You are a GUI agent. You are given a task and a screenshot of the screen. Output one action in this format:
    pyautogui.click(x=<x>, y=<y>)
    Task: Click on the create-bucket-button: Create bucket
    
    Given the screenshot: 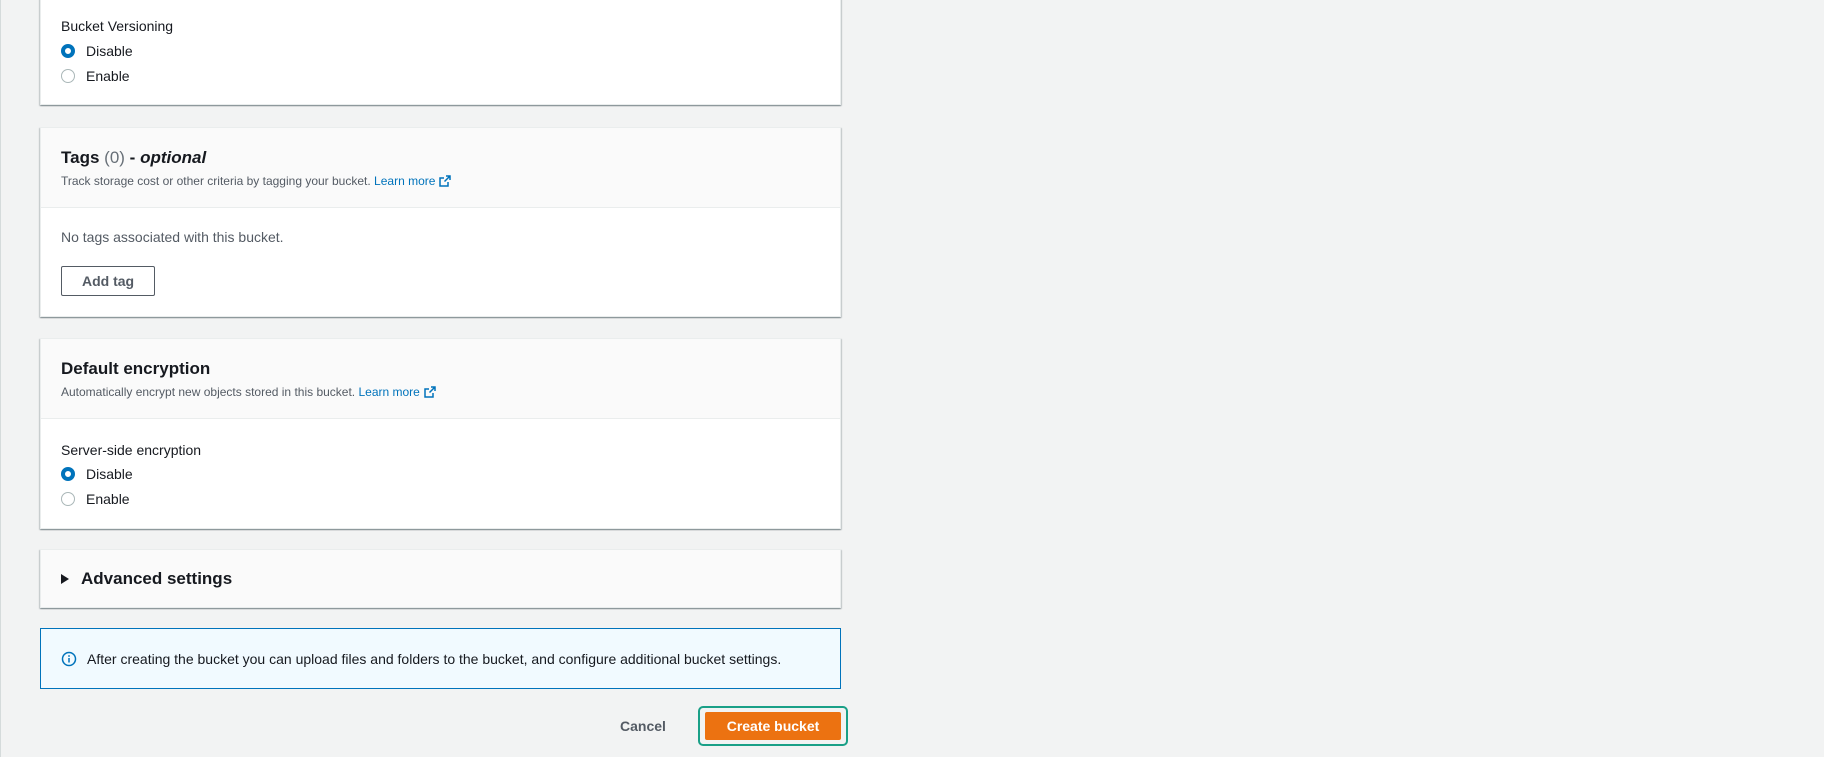 What is the action you would take?
    pyautogui.click(x=773, y=726)
    